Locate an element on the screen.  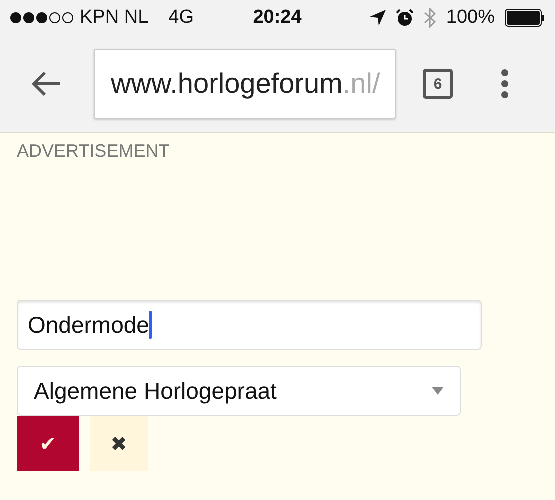
dropdown-arrow-icon is located at coordinates (438, 391).